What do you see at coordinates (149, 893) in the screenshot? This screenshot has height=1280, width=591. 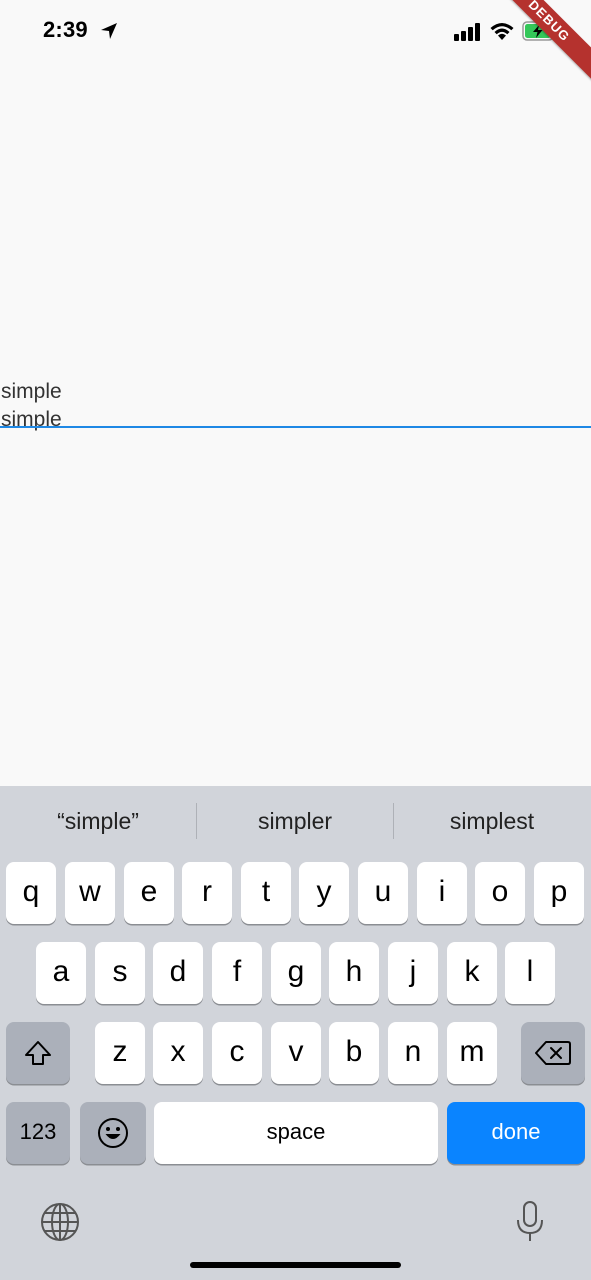 I see `key-e: e` at bounding box center [149, 893].